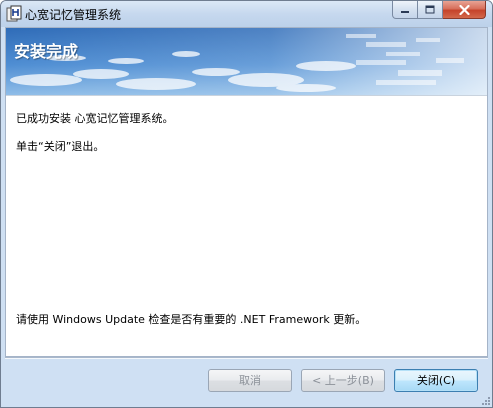 The width and height of the screenshot is (493, 408). What do you see at coordinates (343, 380) in the screenshot?
I see `back-button: < 上一步(B)` at bounding box center [343, 380].